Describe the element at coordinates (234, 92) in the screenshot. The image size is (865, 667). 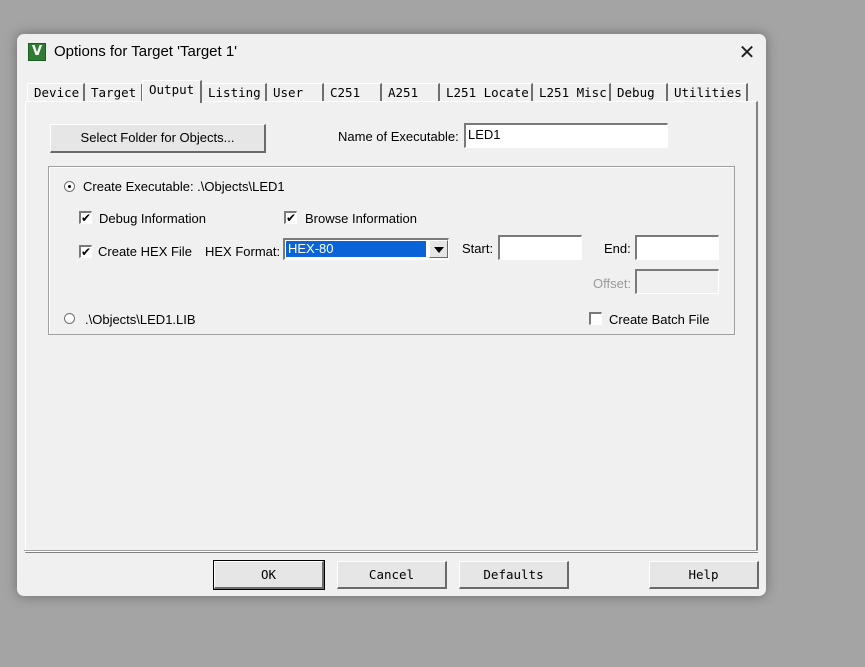
I see `tab-listing: Listing` at that location.